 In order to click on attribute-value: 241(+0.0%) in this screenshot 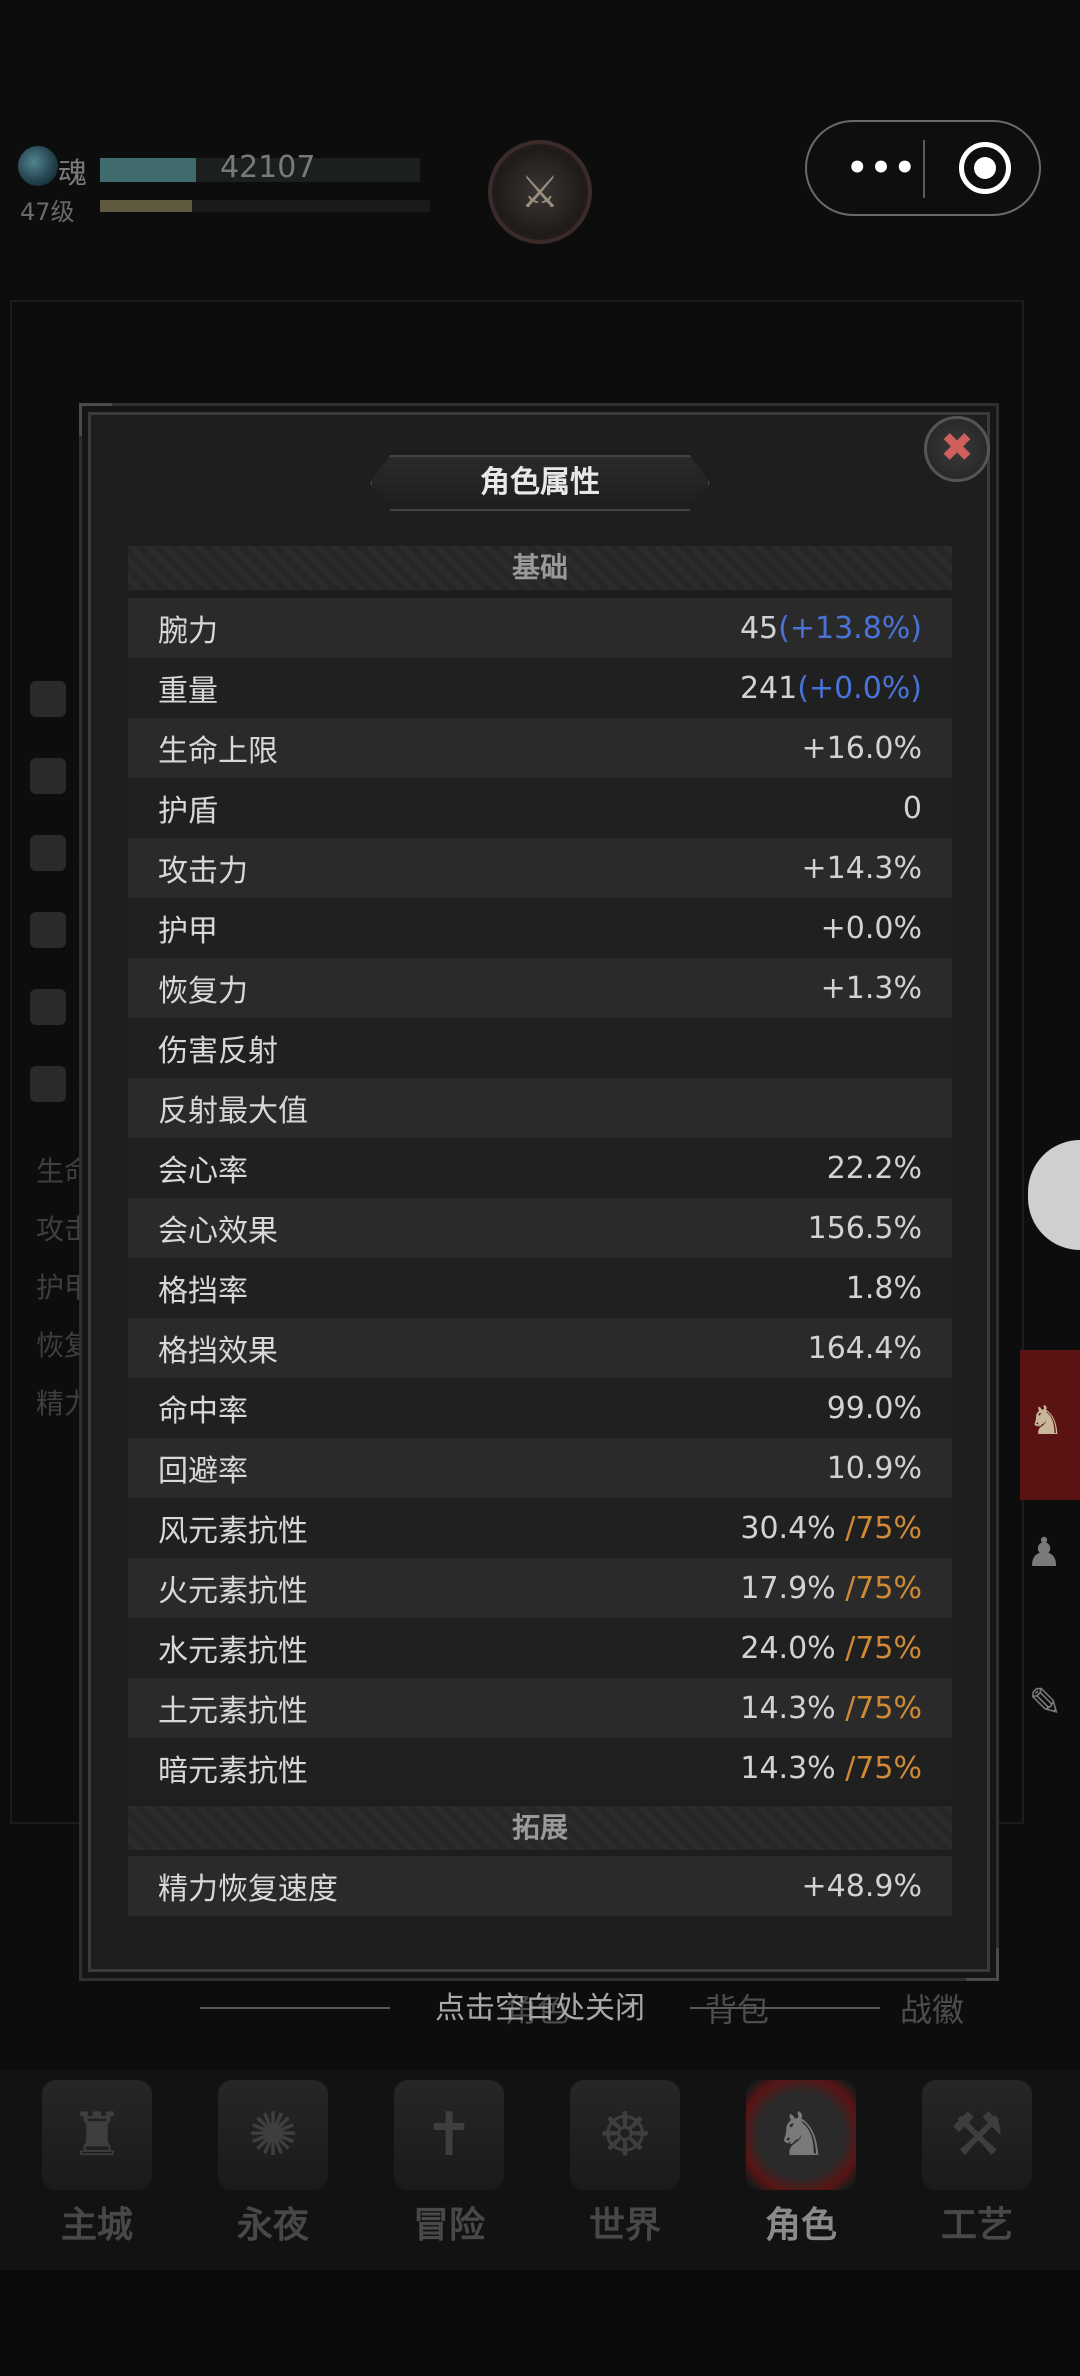, I will do `click(830, 688)`.